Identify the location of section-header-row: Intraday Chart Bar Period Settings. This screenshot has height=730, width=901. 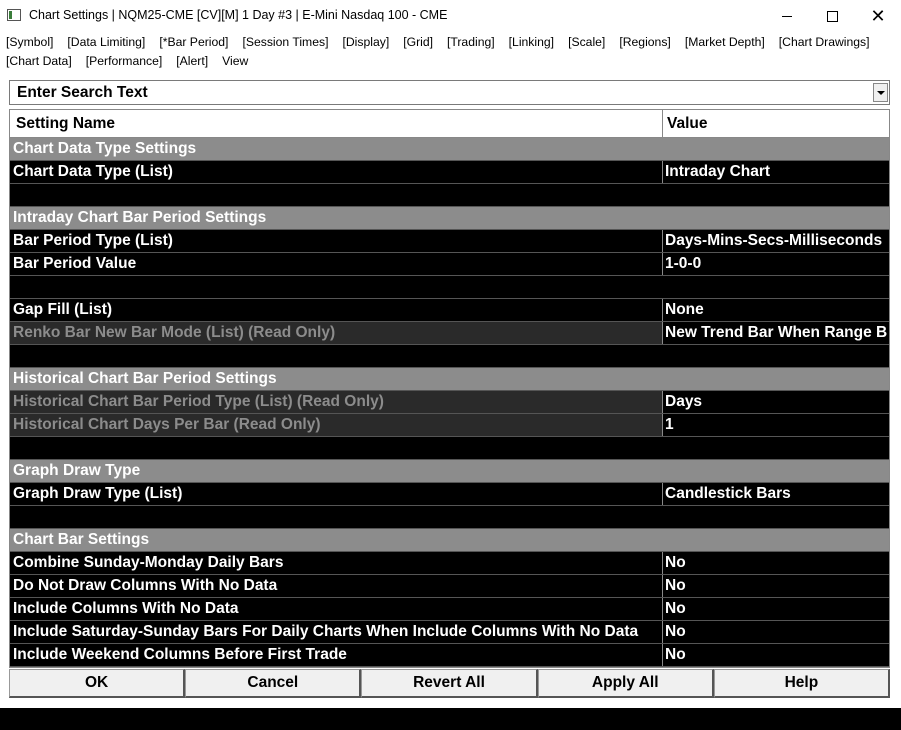
(449, 218).